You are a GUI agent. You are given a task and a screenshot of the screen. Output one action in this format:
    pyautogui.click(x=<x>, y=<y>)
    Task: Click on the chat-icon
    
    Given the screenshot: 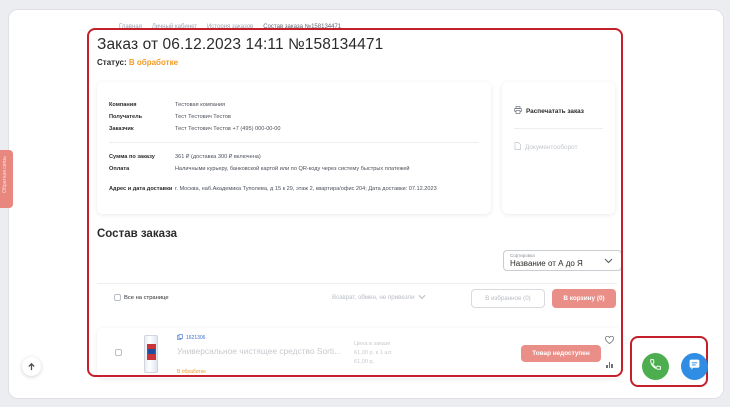 What is the action you would take?
    pyautogui.click(x=694, y=367)
    